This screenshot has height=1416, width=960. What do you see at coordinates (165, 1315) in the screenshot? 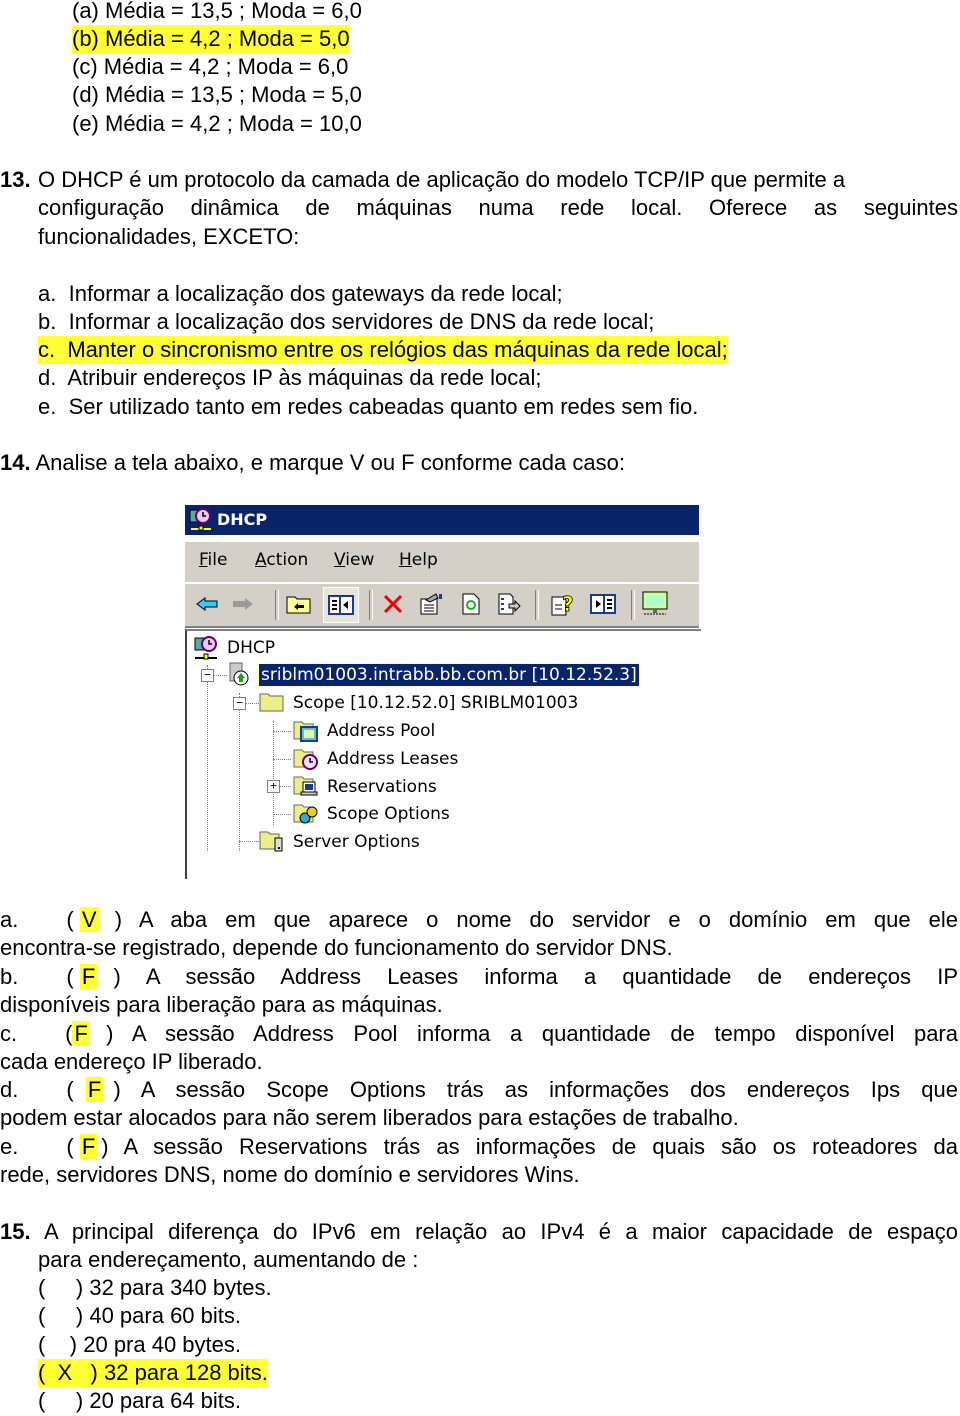
I see `option-text: 40 para 60 bits.` at bounding box center [165, 1315].